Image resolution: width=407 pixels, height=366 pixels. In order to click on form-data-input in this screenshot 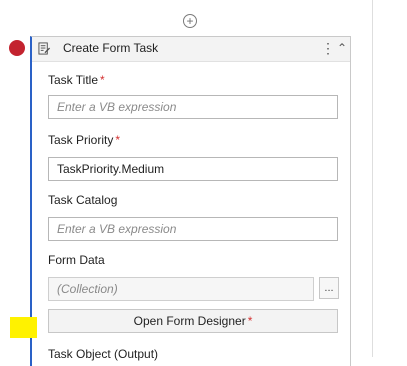, I will do `click(181, 289)`.